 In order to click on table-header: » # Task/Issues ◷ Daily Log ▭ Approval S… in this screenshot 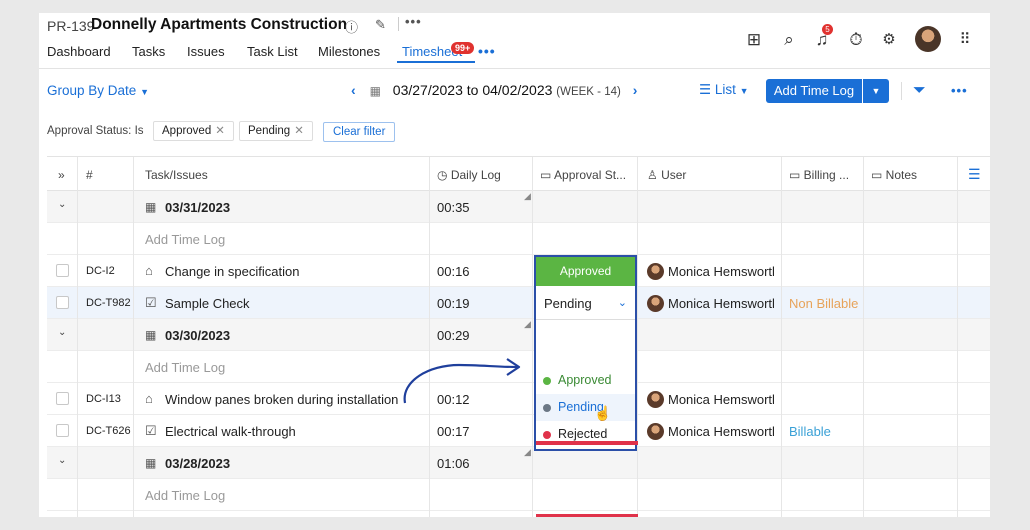, I will do `click(518, 174)`.